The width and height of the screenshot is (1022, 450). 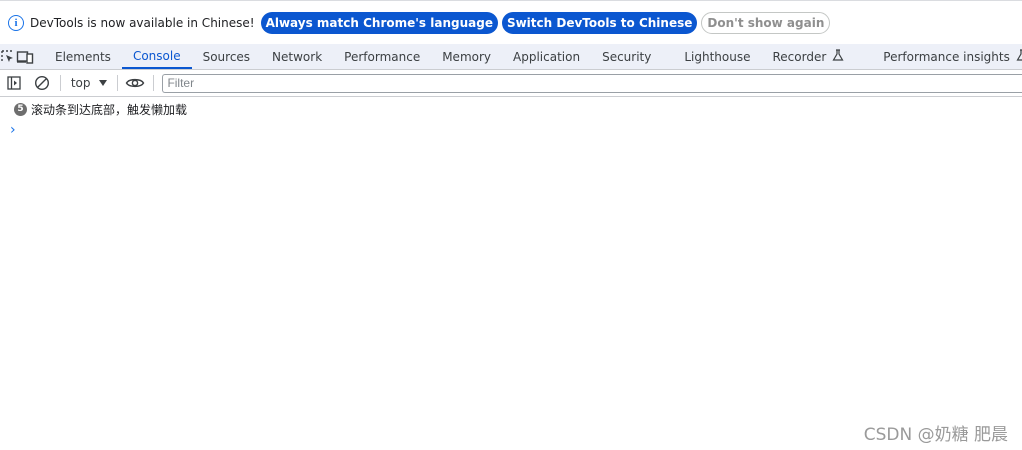 I want to click on console-prompt: ›, so click(x=511, y=130).